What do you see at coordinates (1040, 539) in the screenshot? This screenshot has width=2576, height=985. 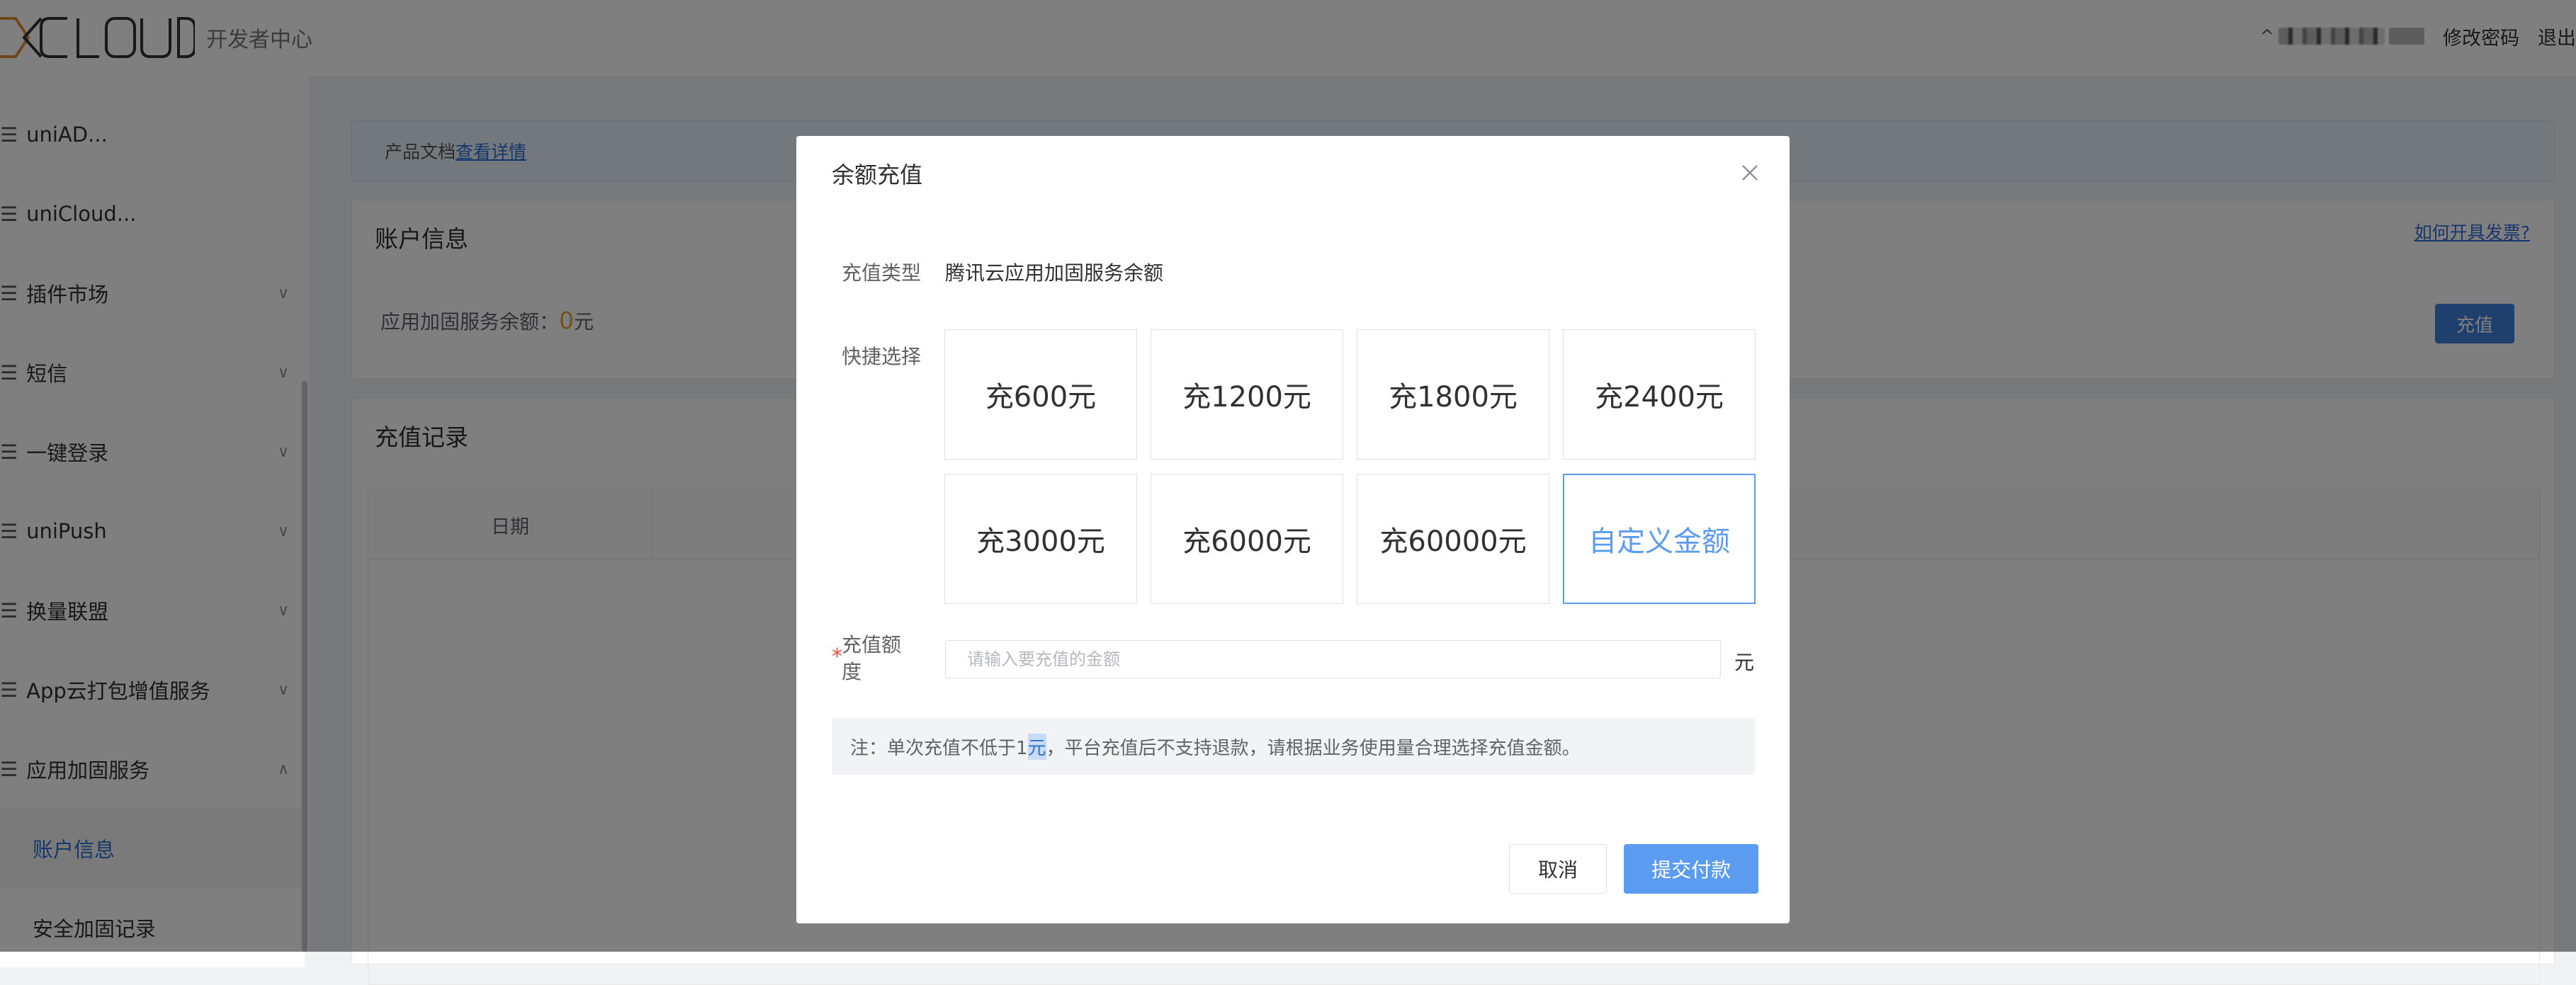 I see `option-3000: 充3000元` at bounding box center [1040, 539].